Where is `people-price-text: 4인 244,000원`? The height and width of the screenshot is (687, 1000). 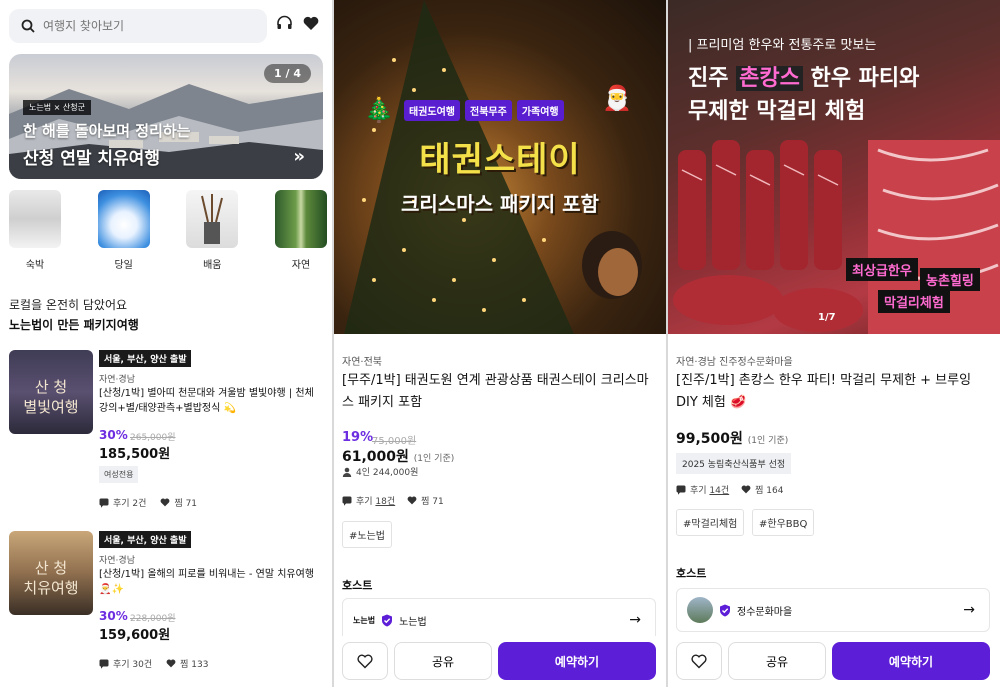
people-price-text: 4인 244,000원 is located at coordinates (387, 473).